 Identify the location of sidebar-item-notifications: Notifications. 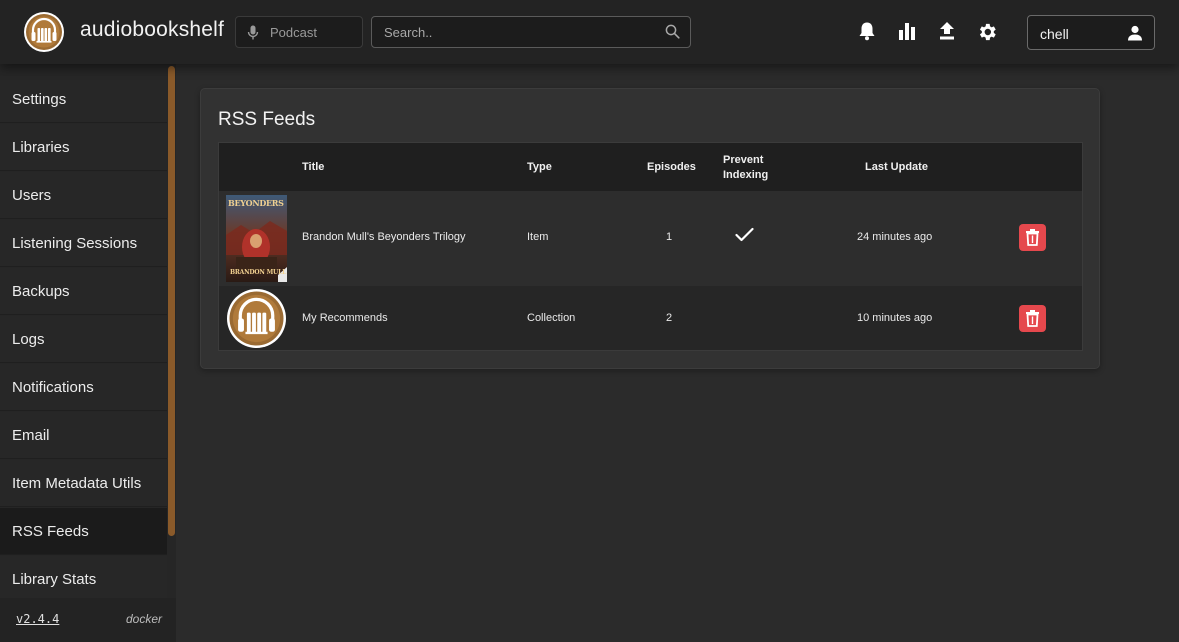
(83, 387).